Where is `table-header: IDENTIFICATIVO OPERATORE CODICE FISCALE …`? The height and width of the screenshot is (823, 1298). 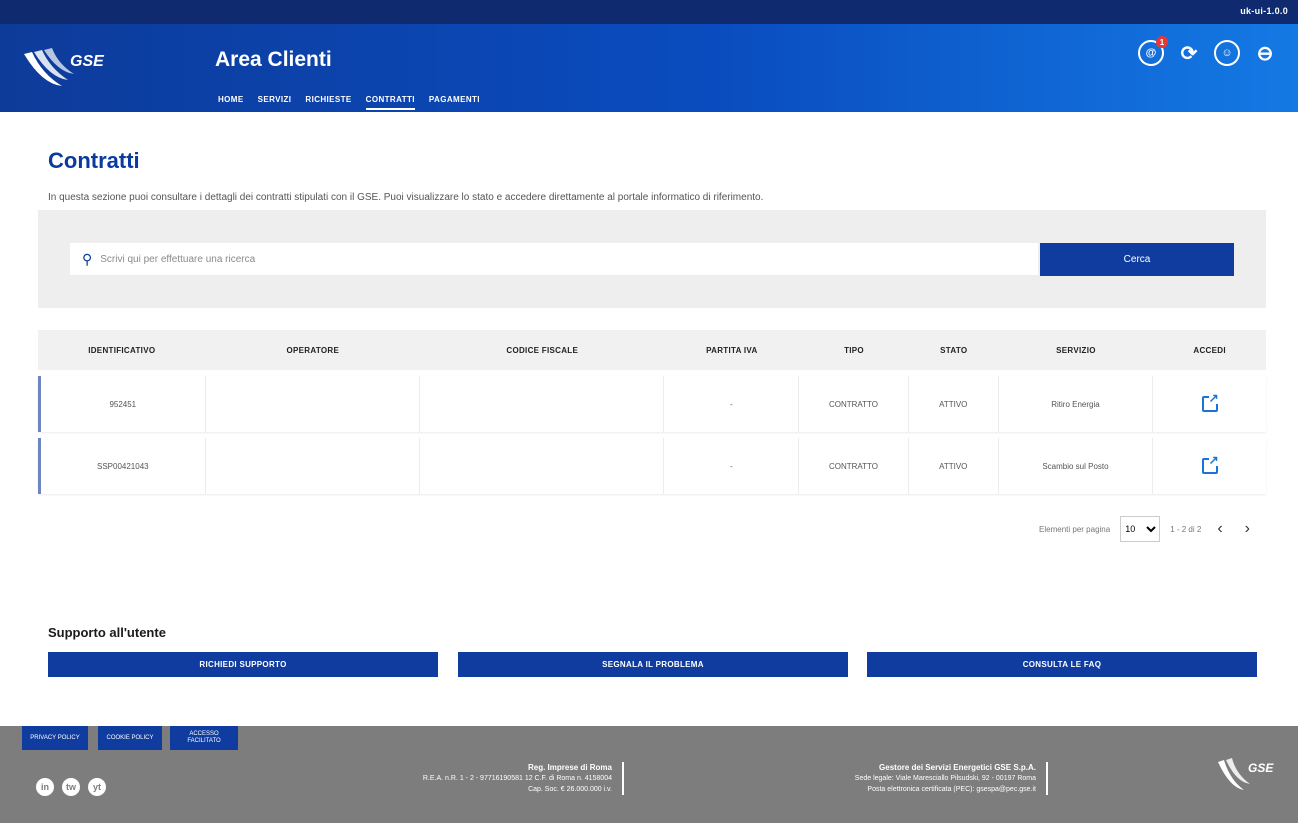 table-header: IDENTIFICATIVO OPERATORE CODICE FISCALE … is located at coordinates (652, 350).